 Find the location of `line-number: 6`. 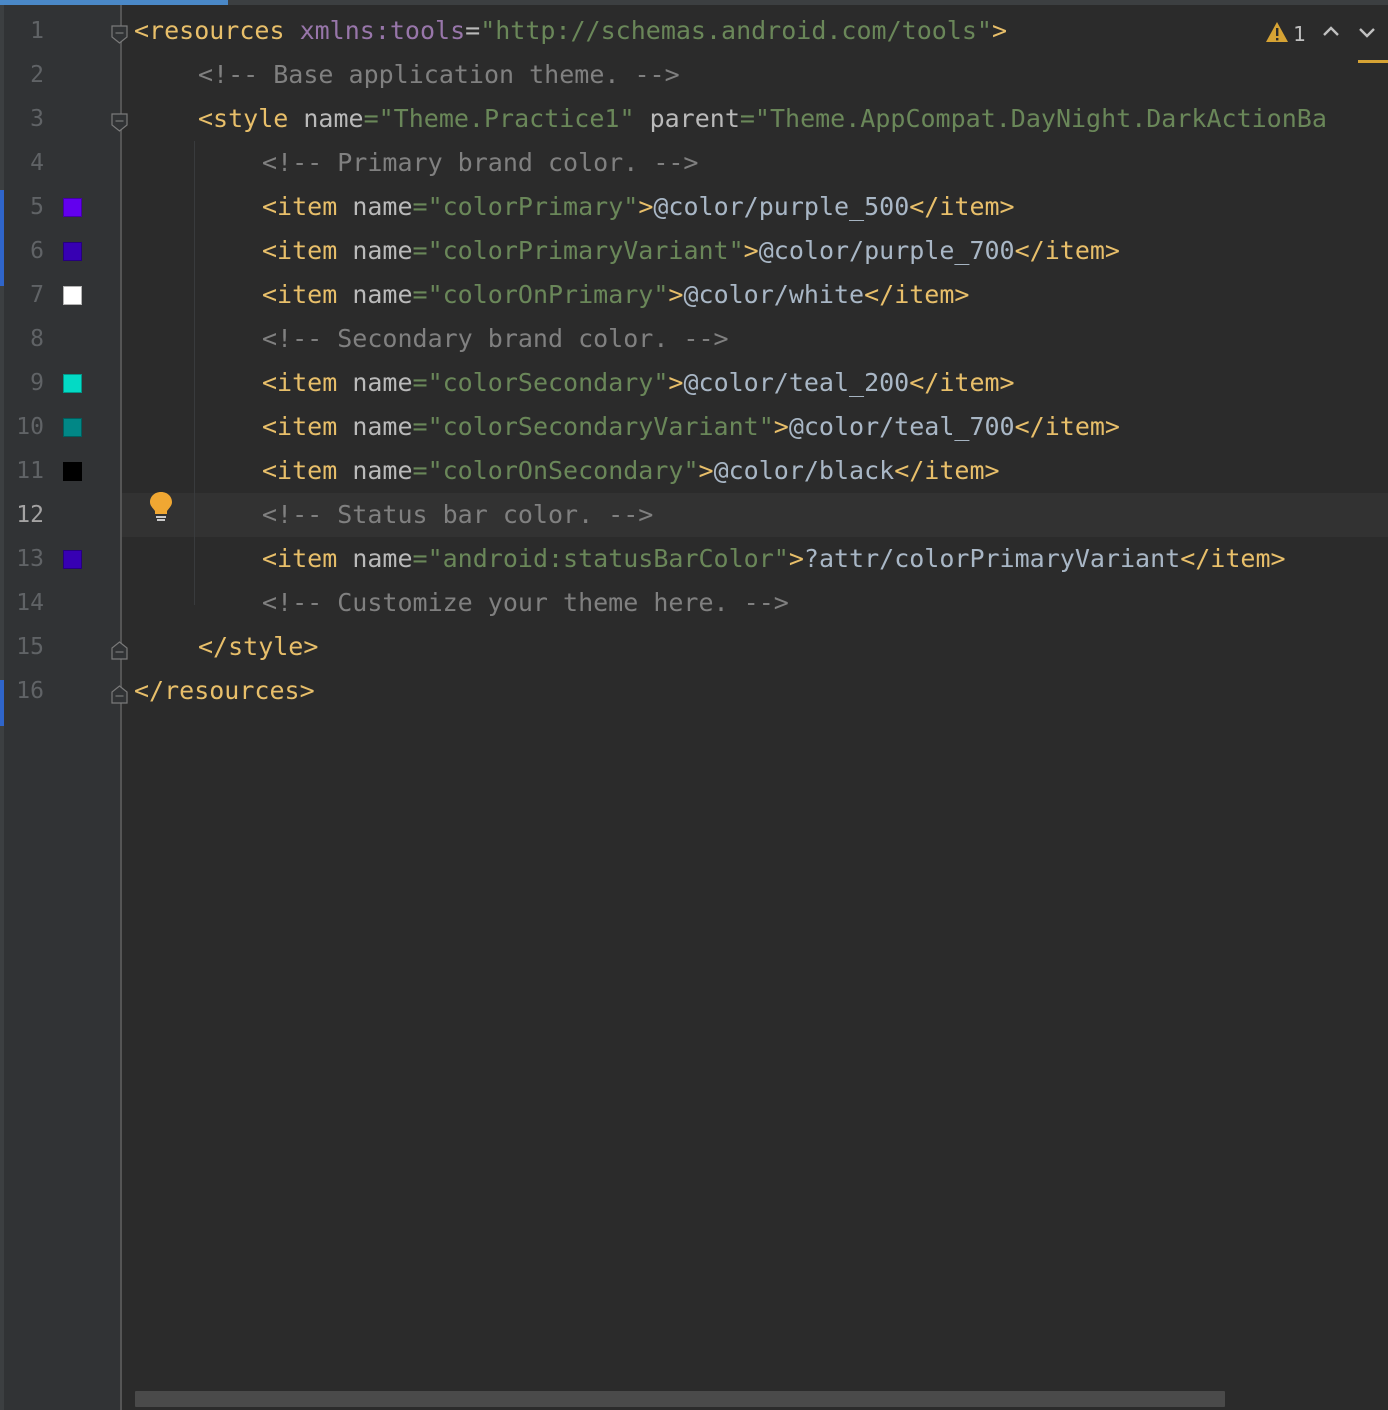

line-number: 6 is located at coordinates (22, 251).